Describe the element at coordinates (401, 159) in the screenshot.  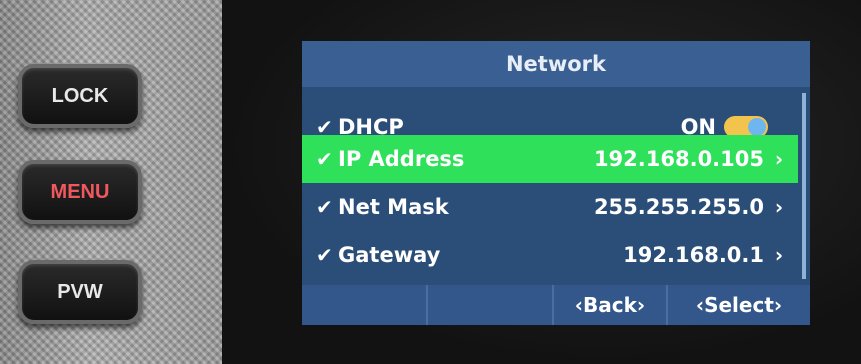
I see `row-label: IP Address` at that location.